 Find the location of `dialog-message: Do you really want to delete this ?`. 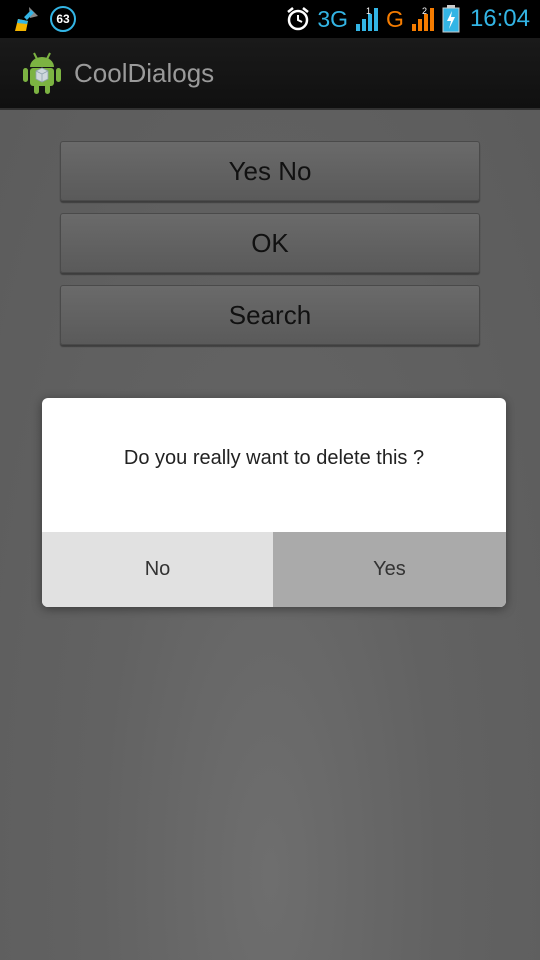

dialog-message: Do you really want to delete this ? is located at coordinates (274, 457).